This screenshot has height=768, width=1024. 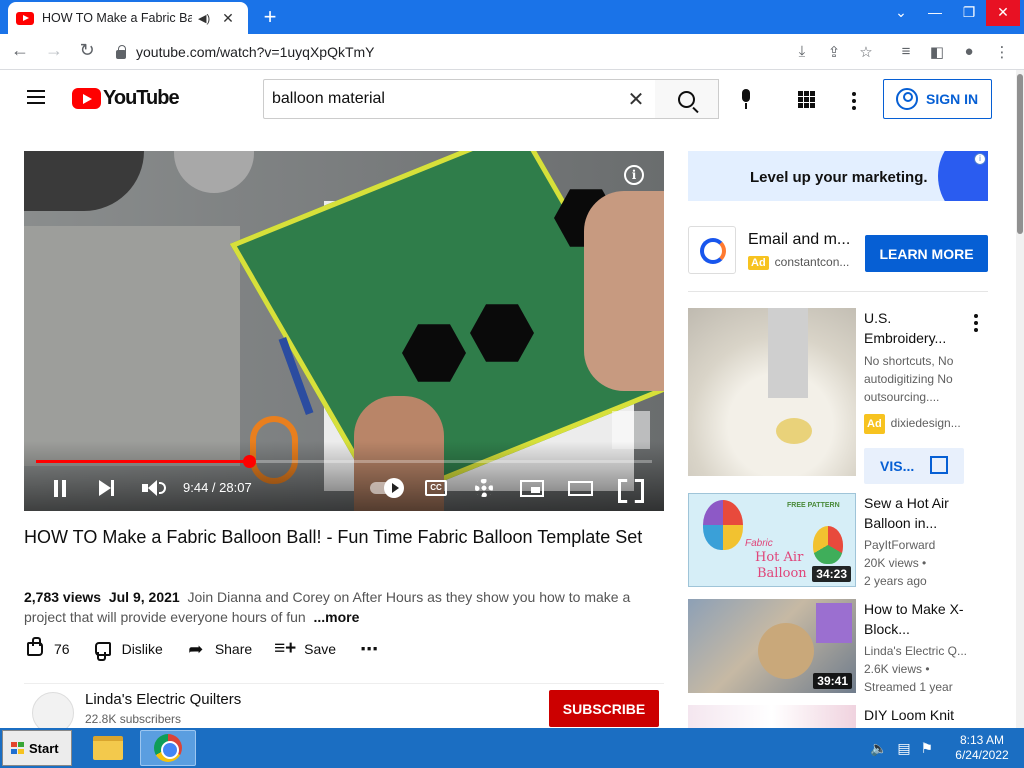 I want to click on miniplayer-icon, so click(x=532, y=488).